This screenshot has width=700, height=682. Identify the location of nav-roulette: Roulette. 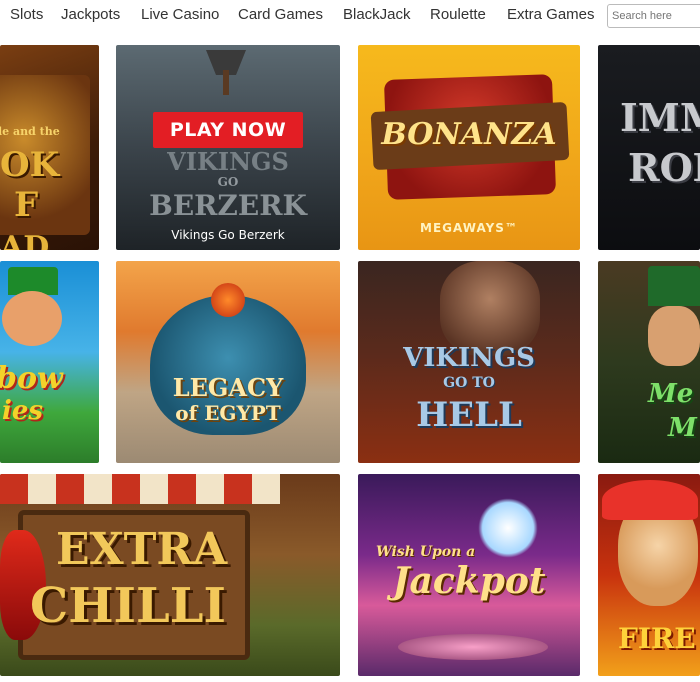
(458, 14).